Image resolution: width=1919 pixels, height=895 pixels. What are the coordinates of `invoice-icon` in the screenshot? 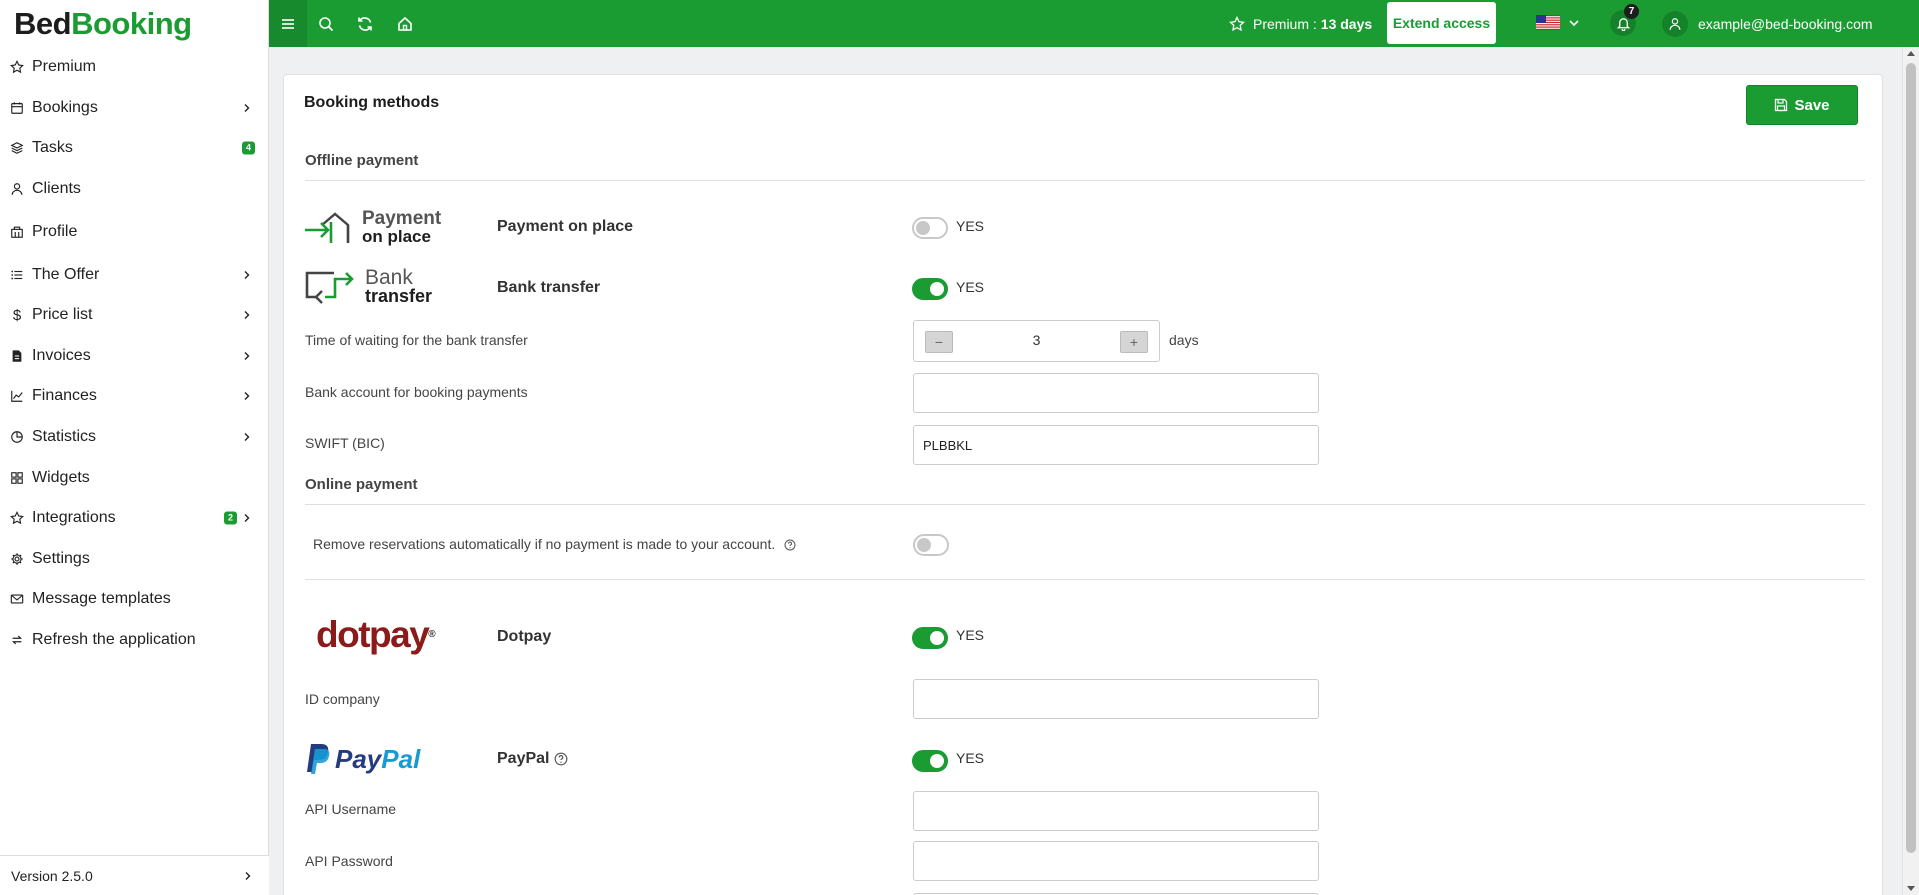 It's located at (17, 356).